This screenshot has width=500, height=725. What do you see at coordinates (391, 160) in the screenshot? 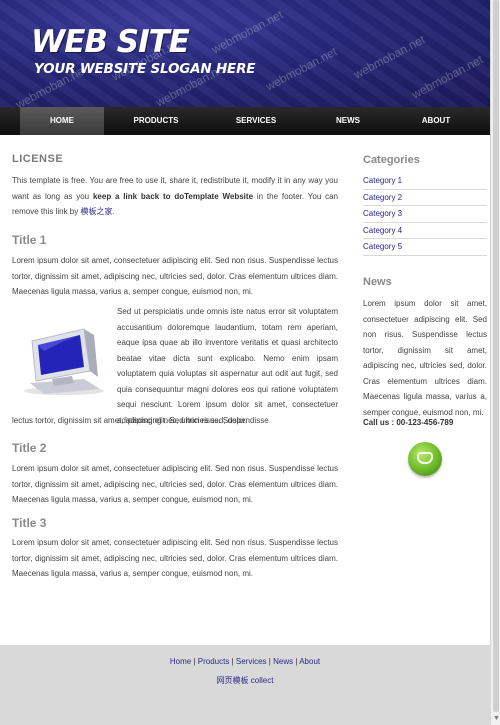
I see `categories-heading: Categories` at bounding box center [391, 160].